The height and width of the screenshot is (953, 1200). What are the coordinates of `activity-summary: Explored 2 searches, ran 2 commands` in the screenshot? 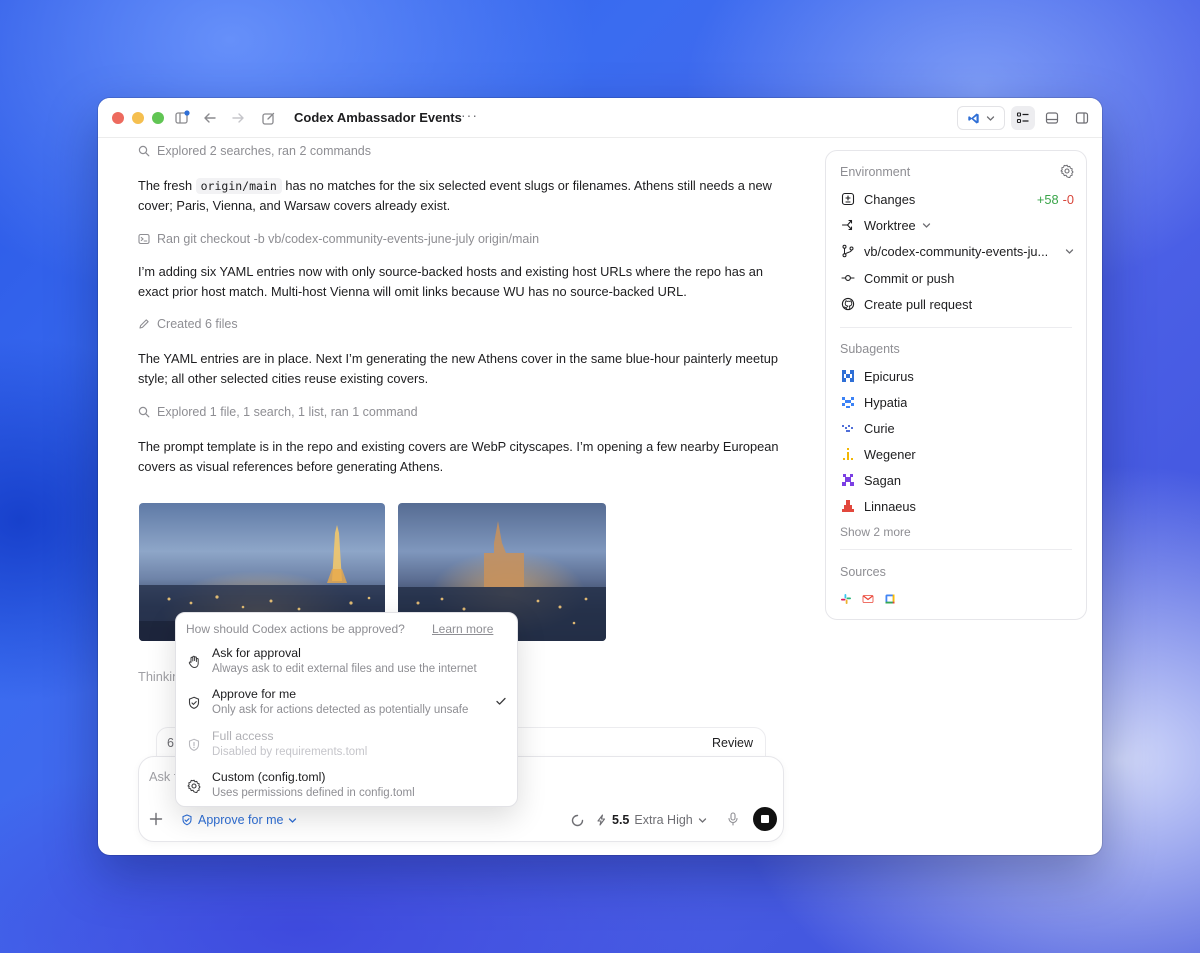 It's located at (254, 151).